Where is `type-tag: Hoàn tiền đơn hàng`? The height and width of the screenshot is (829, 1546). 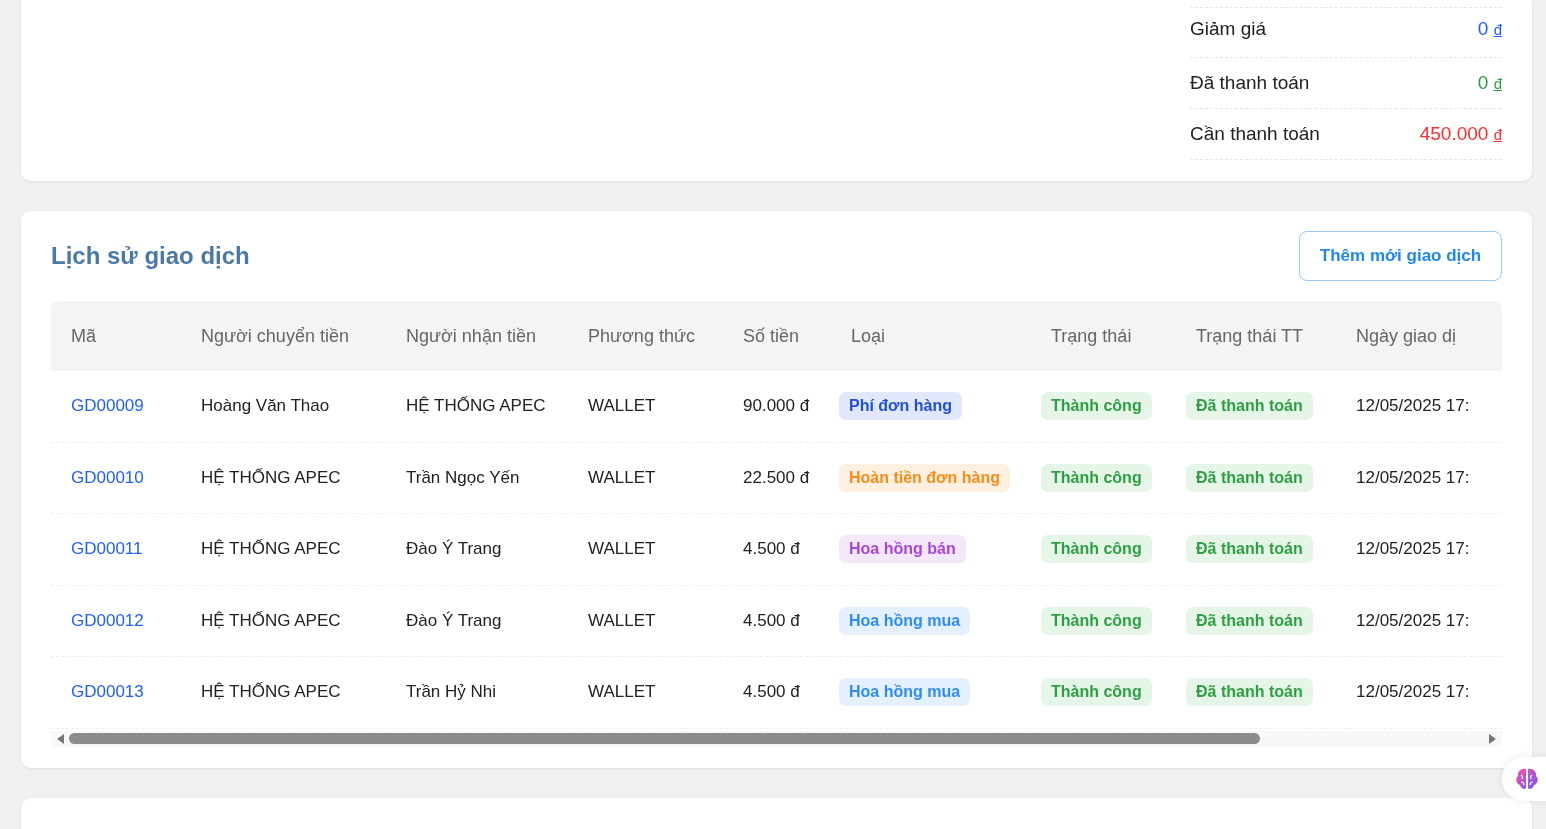 type-tag: Hoàn tiền đơn hàng is located at coordinates (924, 477).